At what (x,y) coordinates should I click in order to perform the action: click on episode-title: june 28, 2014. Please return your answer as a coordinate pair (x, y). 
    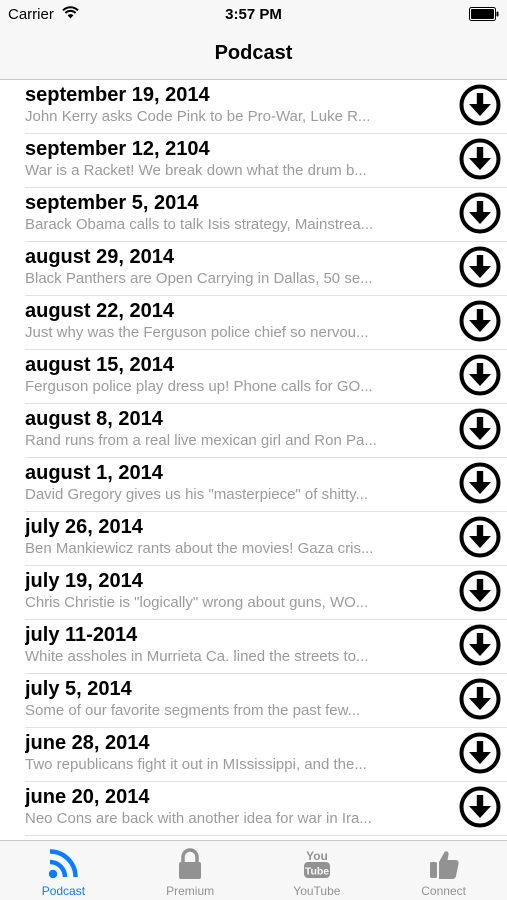
    Looking at the image, I should click on (87, 743).